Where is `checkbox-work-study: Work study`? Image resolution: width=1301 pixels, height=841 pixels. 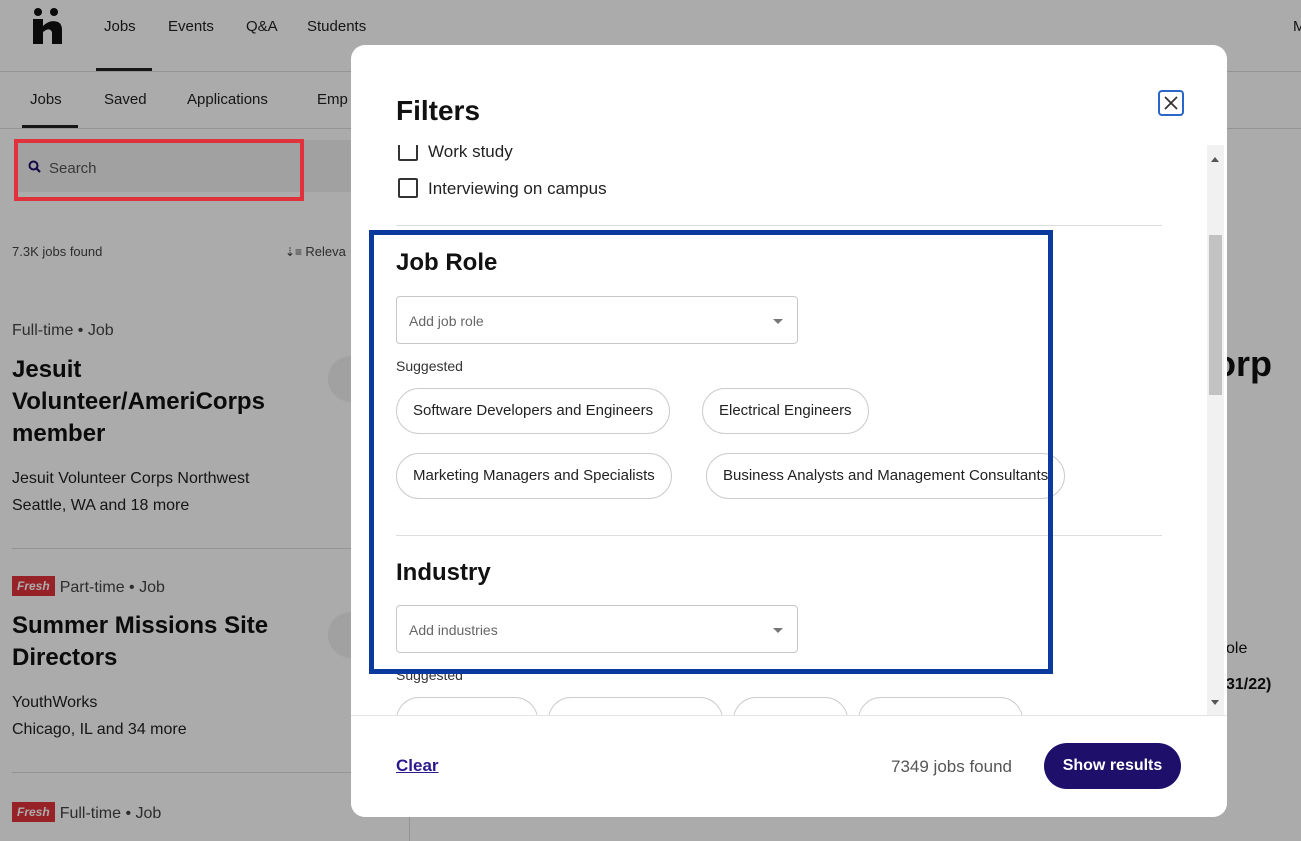 checkbox-work-study: Work study is located at coordinates (455, 153).